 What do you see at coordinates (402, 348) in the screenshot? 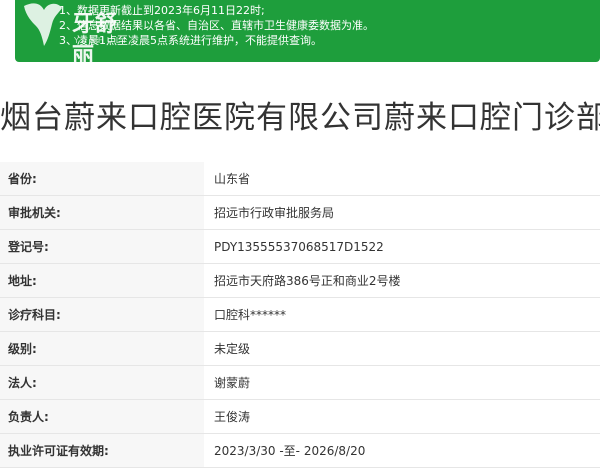
I see `row-value: 未定级` at bounding box center [402, 348].